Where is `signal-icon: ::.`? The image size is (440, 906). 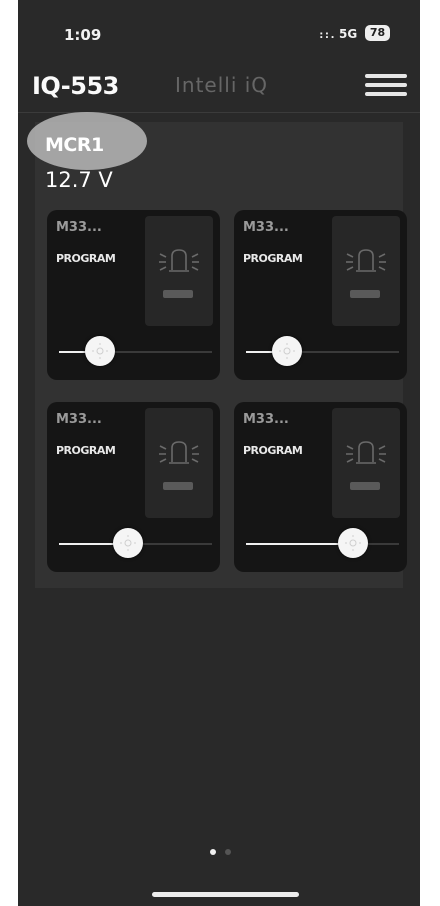
signal-icon: ::. is located at coordinates (327, 34).